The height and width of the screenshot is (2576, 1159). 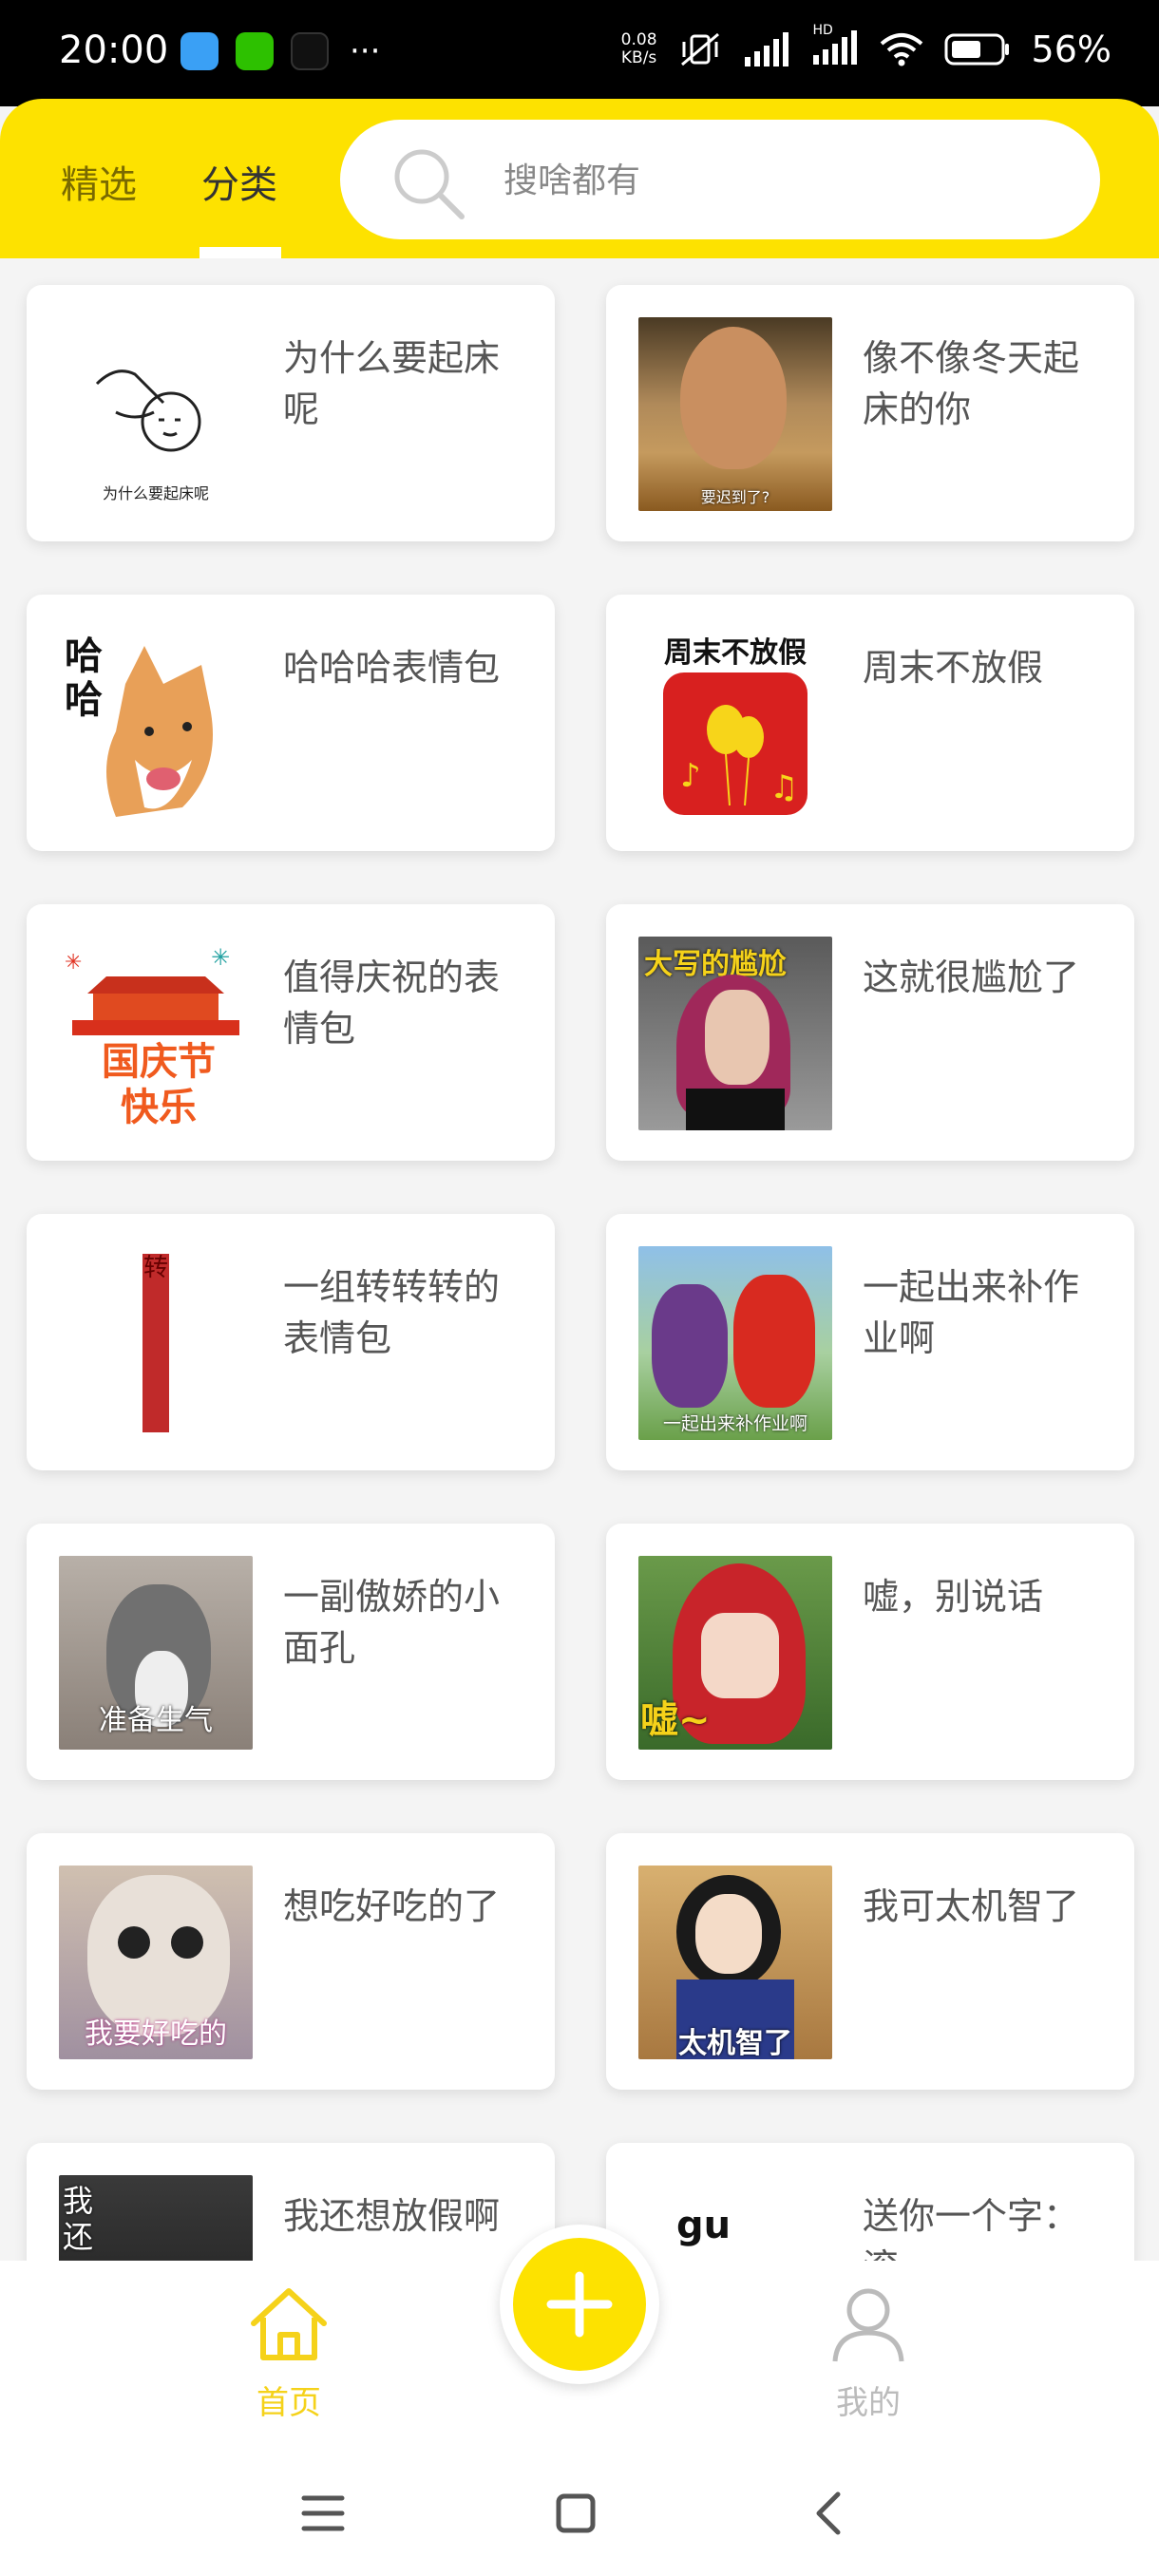 I want to click on category-card: 转 一组转转转的表情包, so click(x=291, y=1342).